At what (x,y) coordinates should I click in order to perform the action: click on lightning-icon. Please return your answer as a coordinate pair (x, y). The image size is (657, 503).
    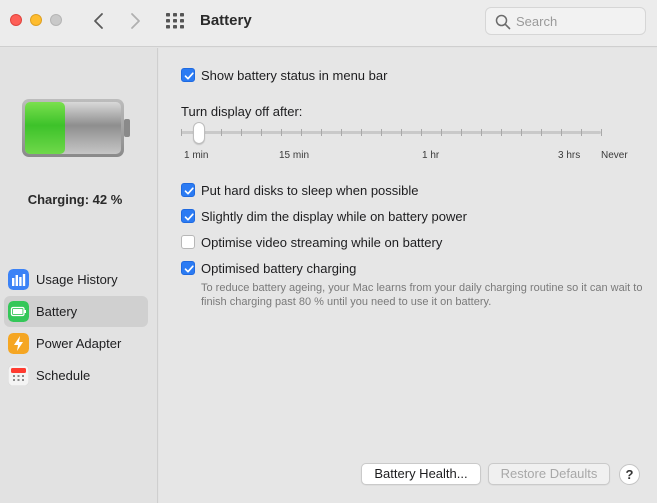
    Looking at the image, I should click on (18, 343).